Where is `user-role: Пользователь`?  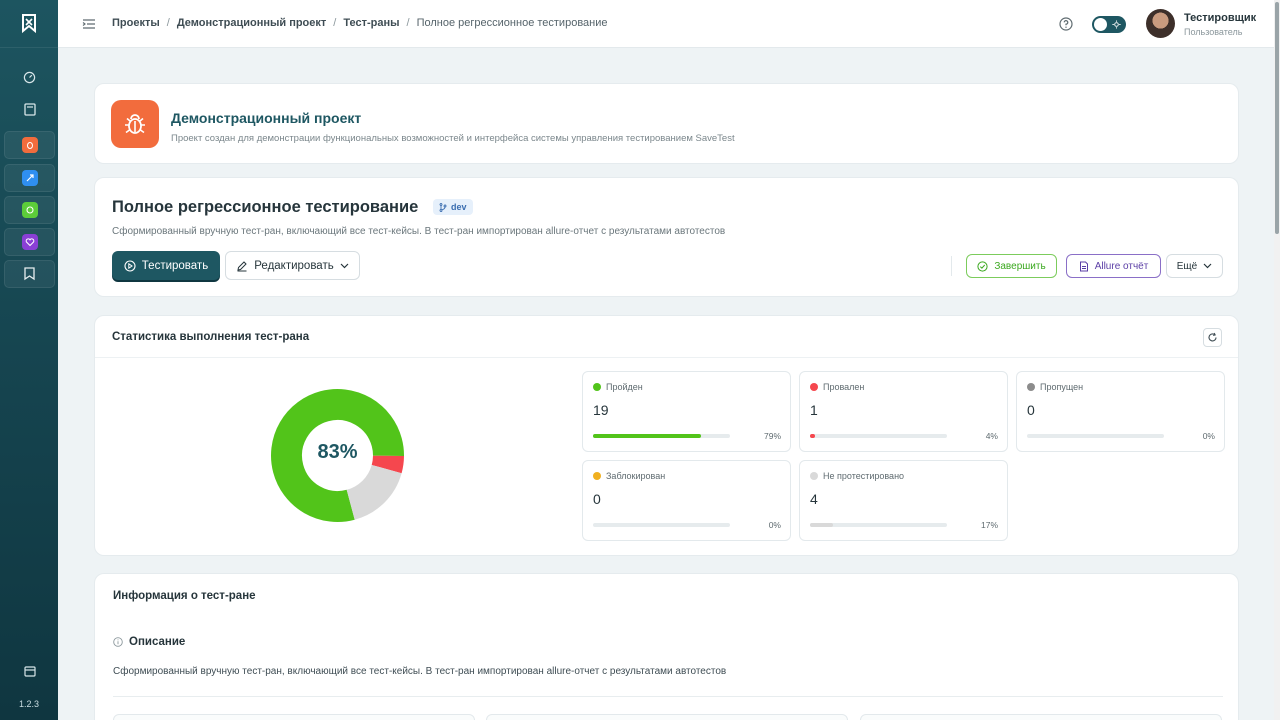
user-role: Пользователь is located at coordinates (1213, 32).